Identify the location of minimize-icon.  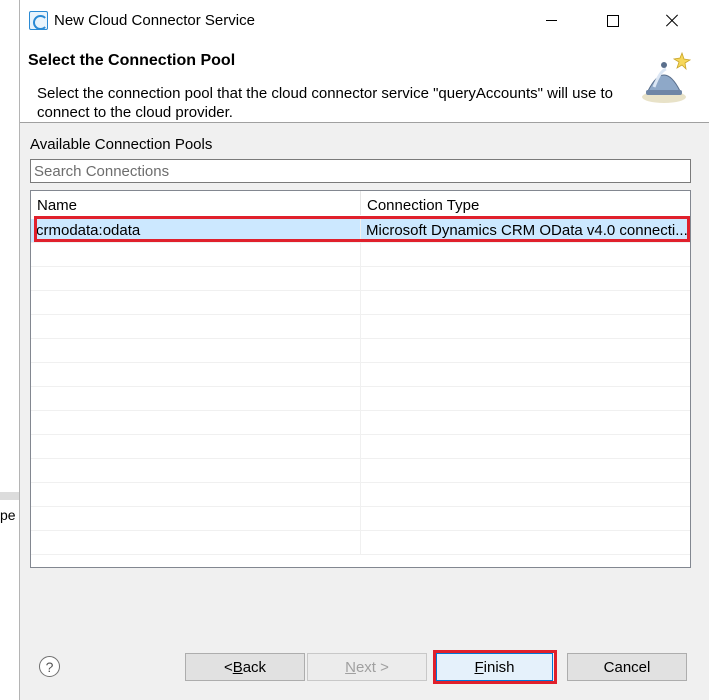
(551, 20).